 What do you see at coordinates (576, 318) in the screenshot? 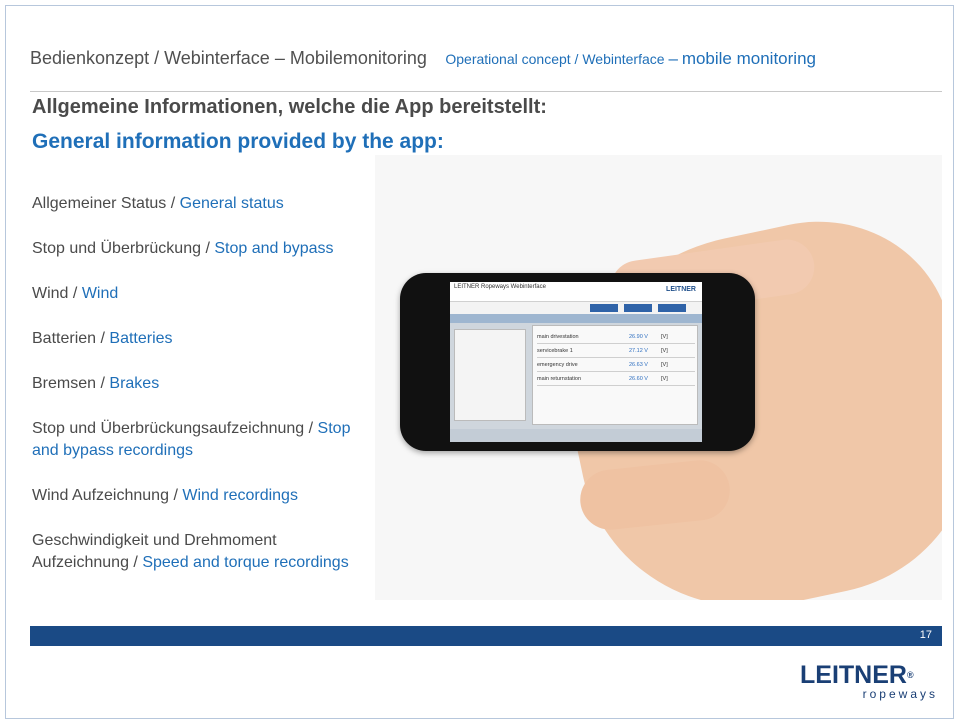
I see `screen-title-bar` at bounding box center [576, 318].